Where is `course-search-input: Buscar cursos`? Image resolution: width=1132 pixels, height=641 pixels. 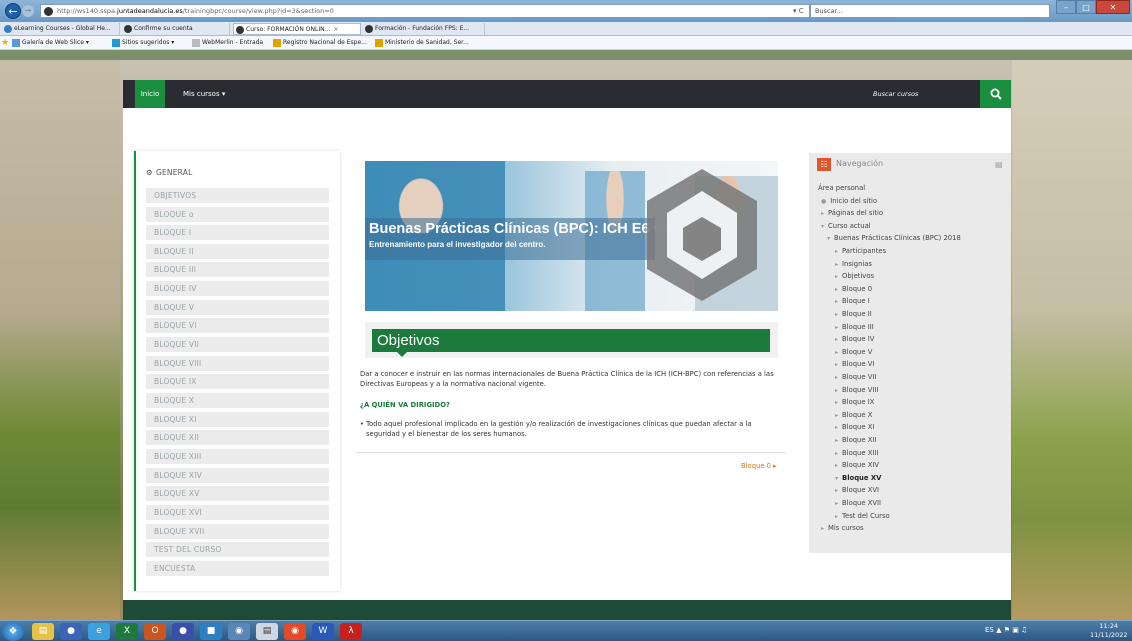 course-search-input: Buscar cursos is located at coordinates (928, 94).